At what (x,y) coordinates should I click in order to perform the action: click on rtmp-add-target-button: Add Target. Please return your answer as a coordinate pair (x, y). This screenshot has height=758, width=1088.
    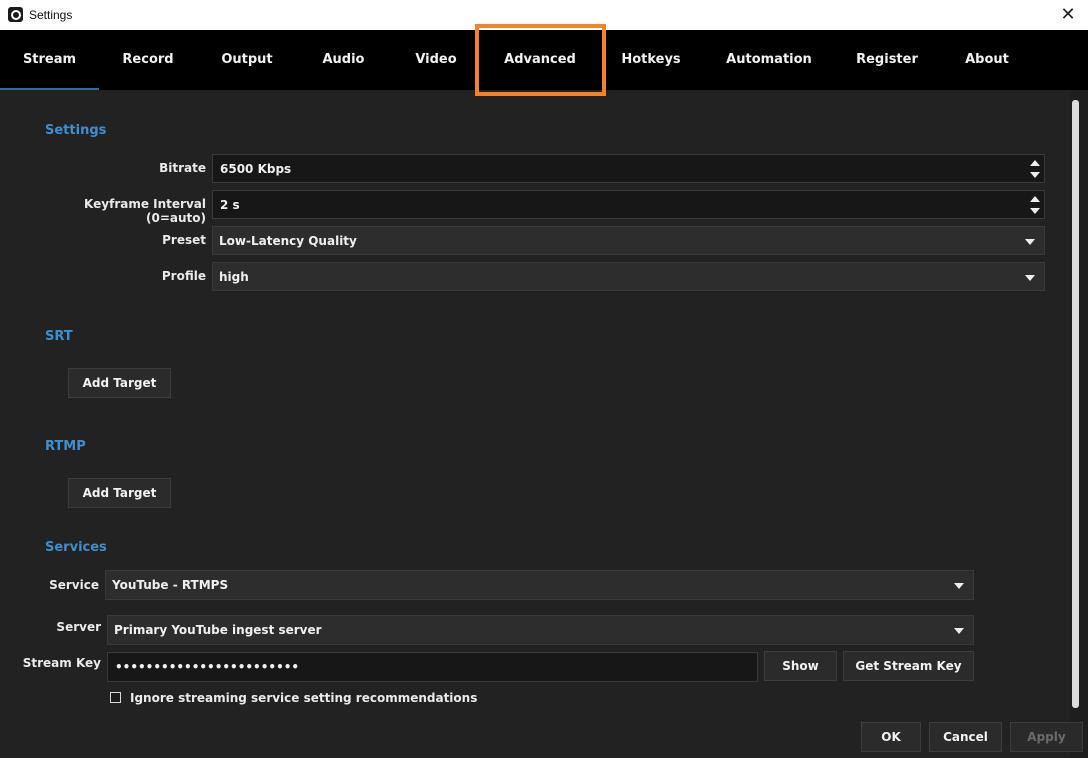
    Looking at the image, I should click on (119, 493).